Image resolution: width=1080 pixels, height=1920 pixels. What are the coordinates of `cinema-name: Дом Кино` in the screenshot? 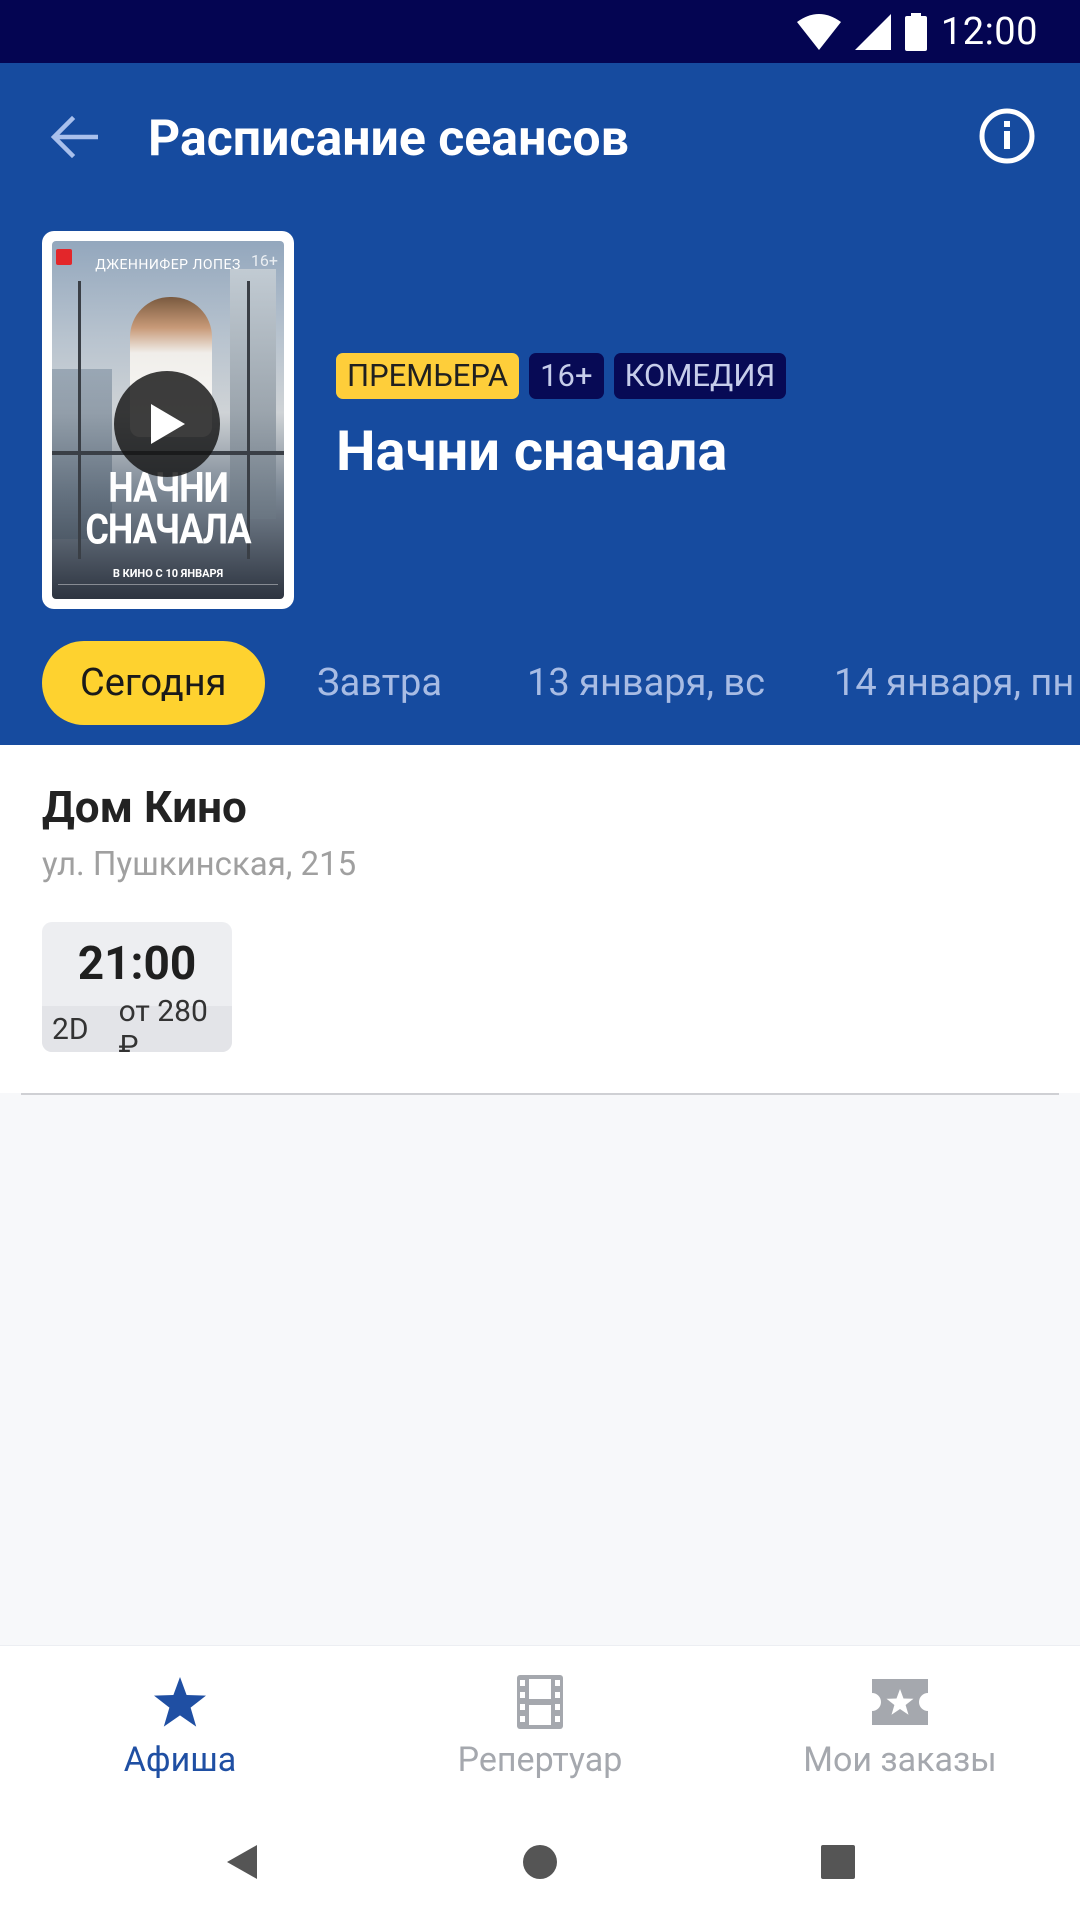 It's located at (144, 807).